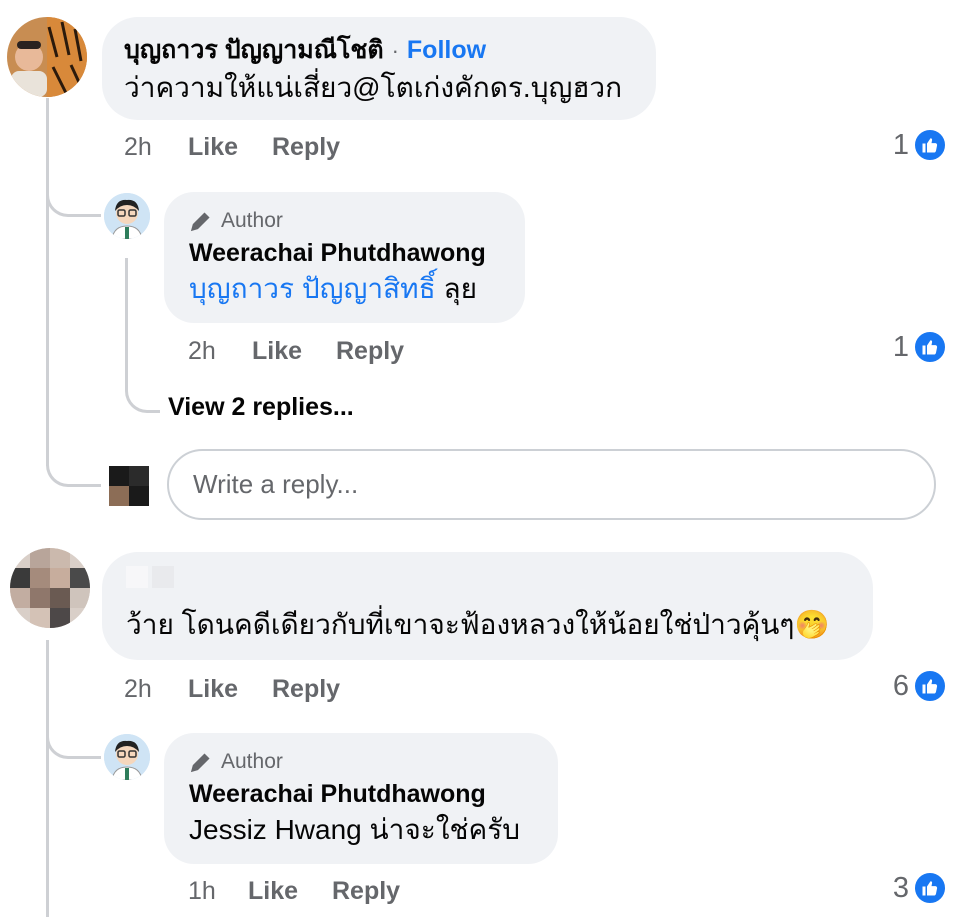  What do you see at coordinates (73, 463) in the screenshot?
I see `thread-branch-input` at bounding box center [73, 463].